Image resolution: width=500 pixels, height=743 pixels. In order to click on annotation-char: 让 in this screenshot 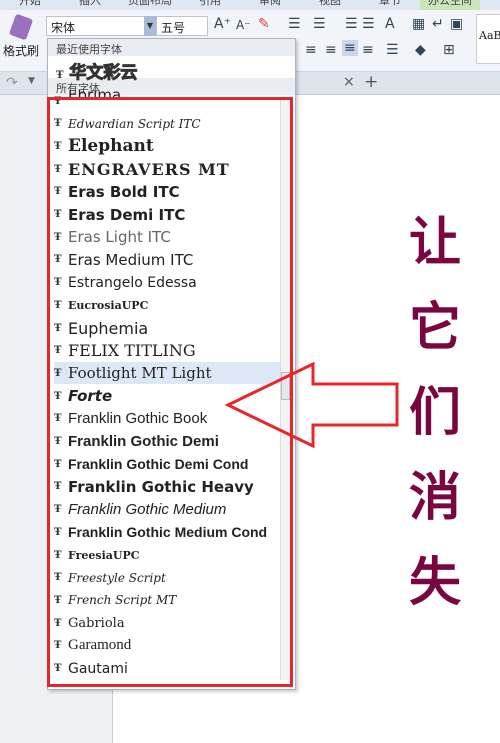, I will do `click(434, 243)`.